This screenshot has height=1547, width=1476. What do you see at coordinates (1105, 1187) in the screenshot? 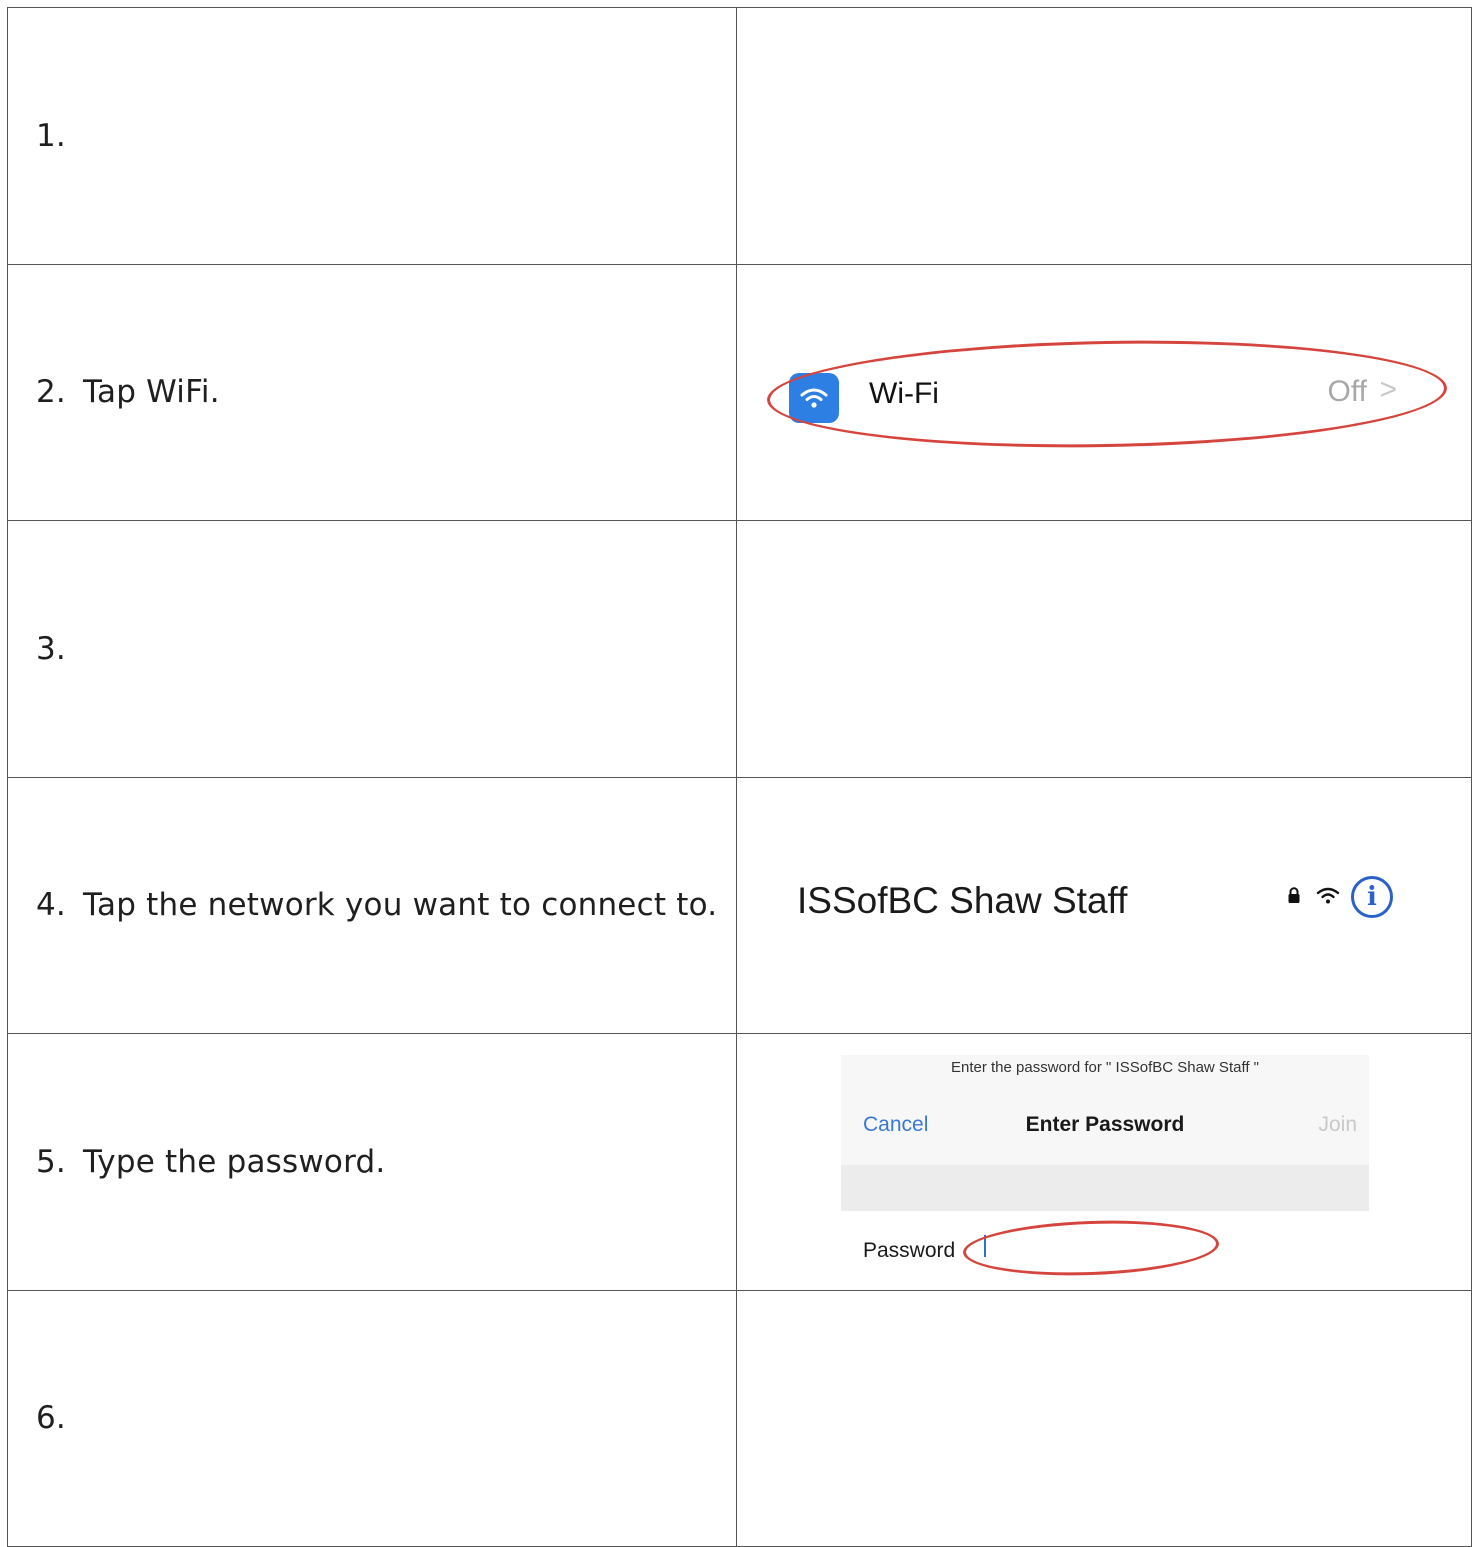
I see `dialog-separator` at bounding box center [1105, 1187].